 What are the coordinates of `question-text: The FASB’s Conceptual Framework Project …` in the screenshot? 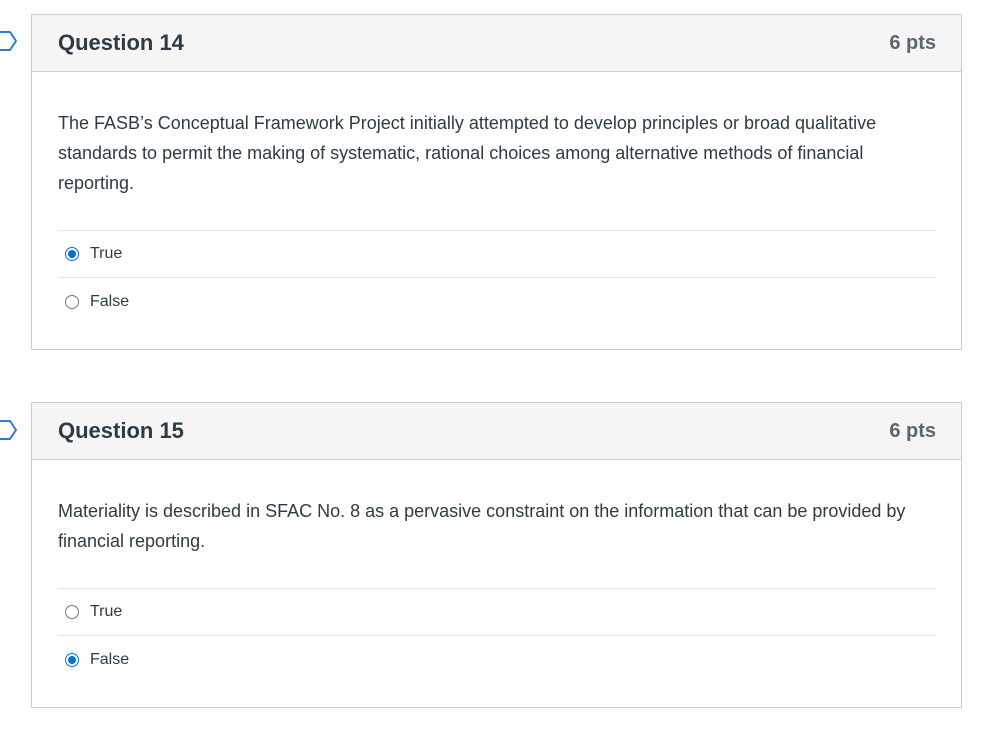 It's located at (467, 153).